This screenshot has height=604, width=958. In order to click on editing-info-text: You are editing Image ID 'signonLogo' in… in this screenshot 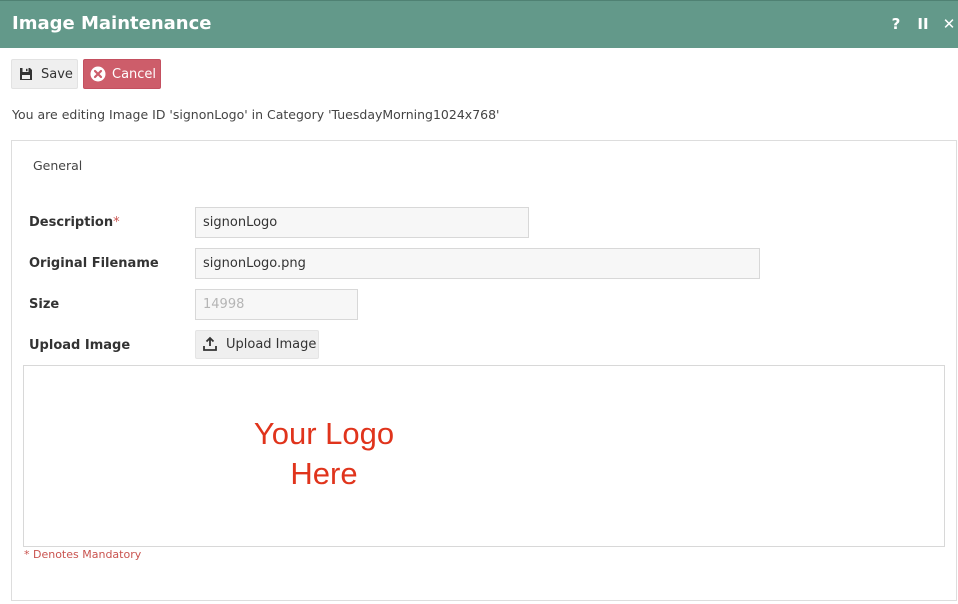, I will do `click(256, 114)`.